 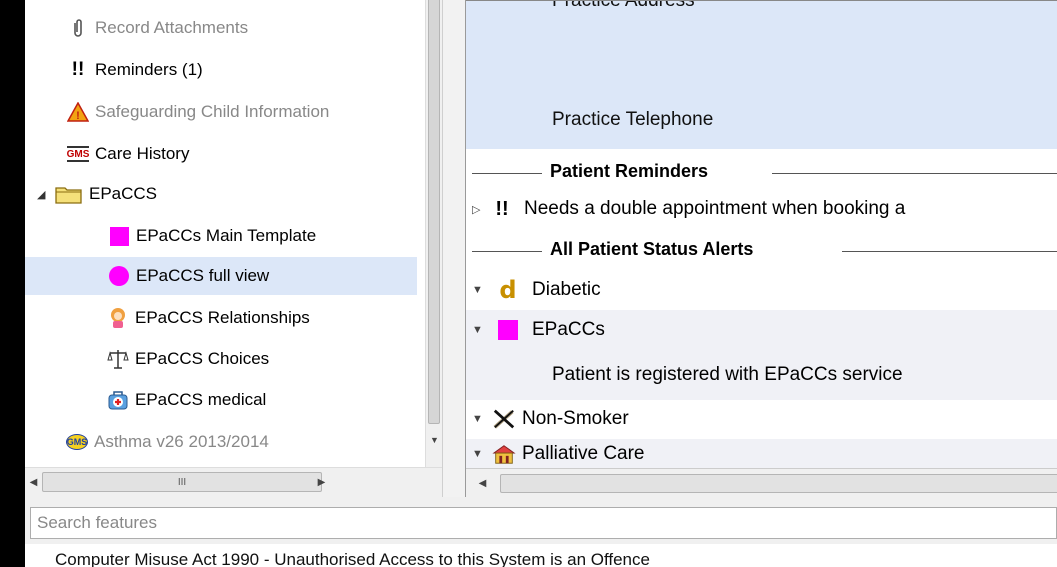 I want to click on nav-item-label: Asthma v26 2013/2014, so click(x=181, y=441).